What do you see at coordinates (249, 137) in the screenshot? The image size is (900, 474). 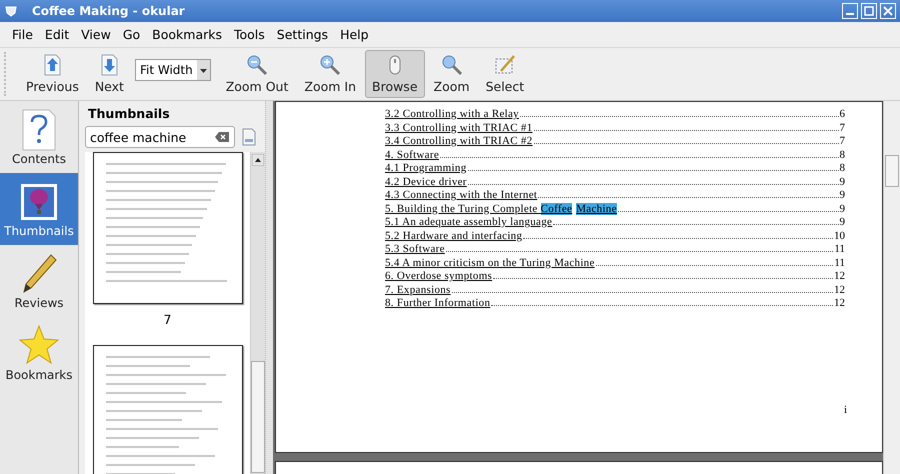 I see `document-icon` at bounding box center [249, 137].